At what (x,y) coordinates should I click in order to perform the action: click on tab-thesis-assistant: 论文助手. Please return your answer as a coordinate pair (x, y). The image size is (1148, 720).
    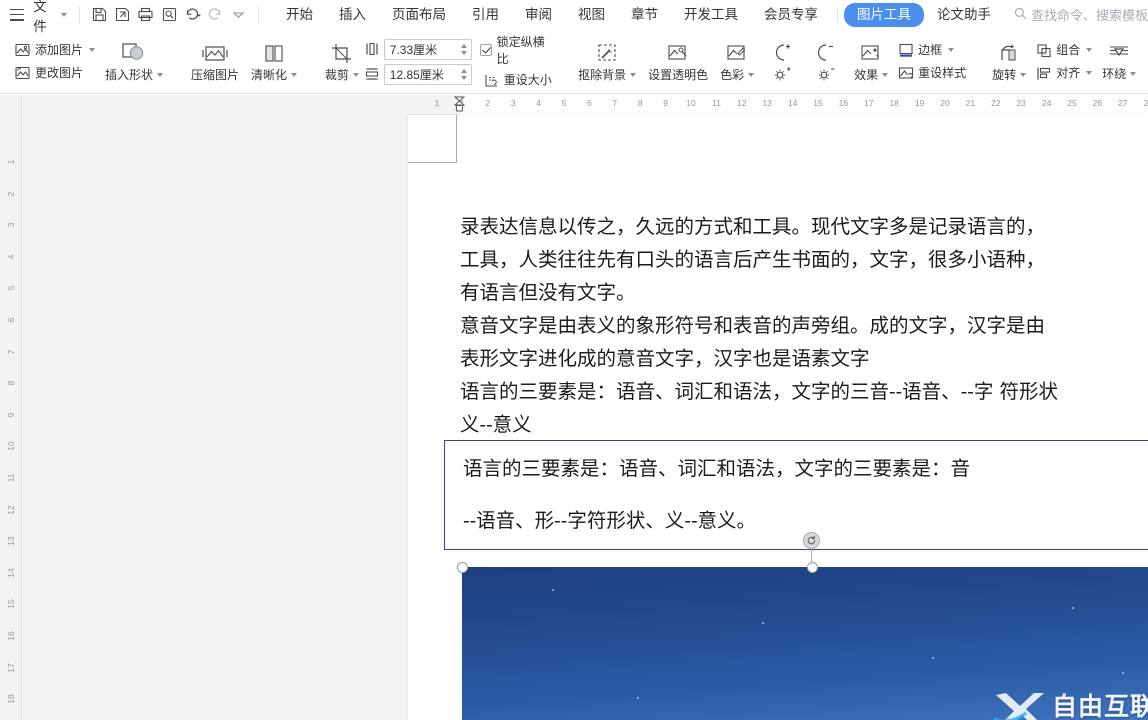
    Looking at the image, I should click on (964, 15).